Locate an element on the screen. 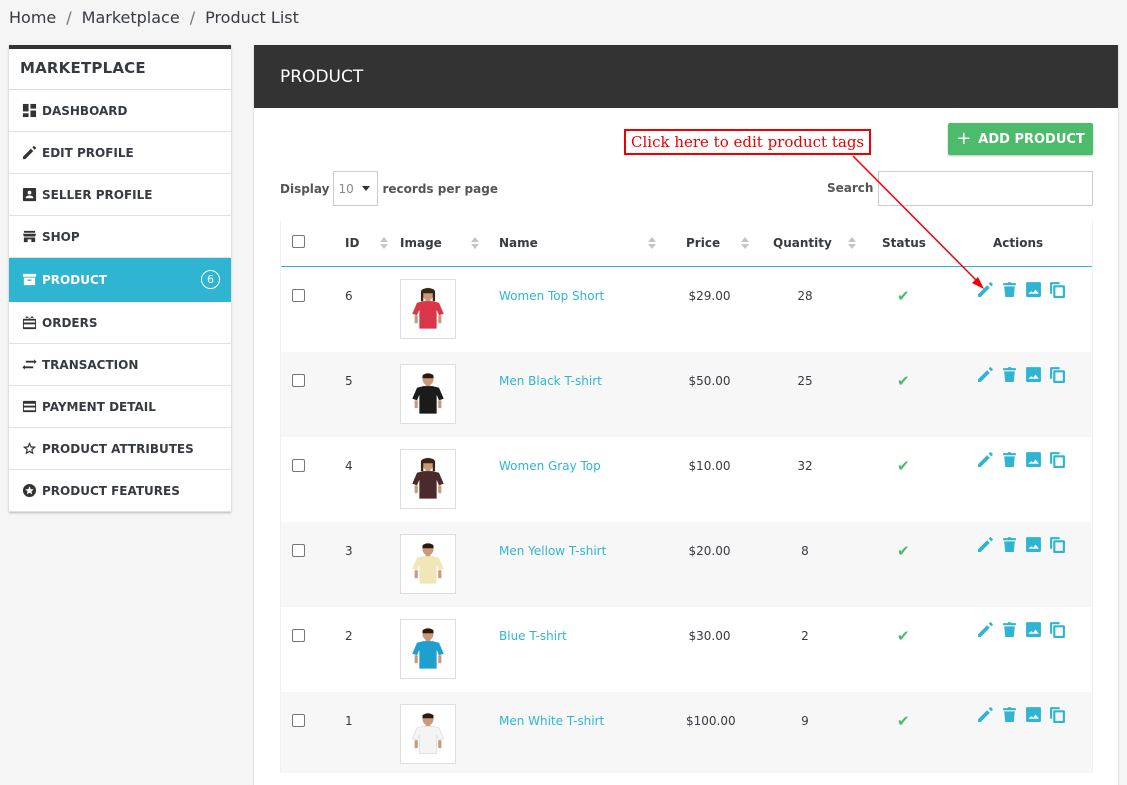 Image resolution: width=1127 pixels, height=785 pixels. column-header-name: Name is located at coordinates (577, 243).